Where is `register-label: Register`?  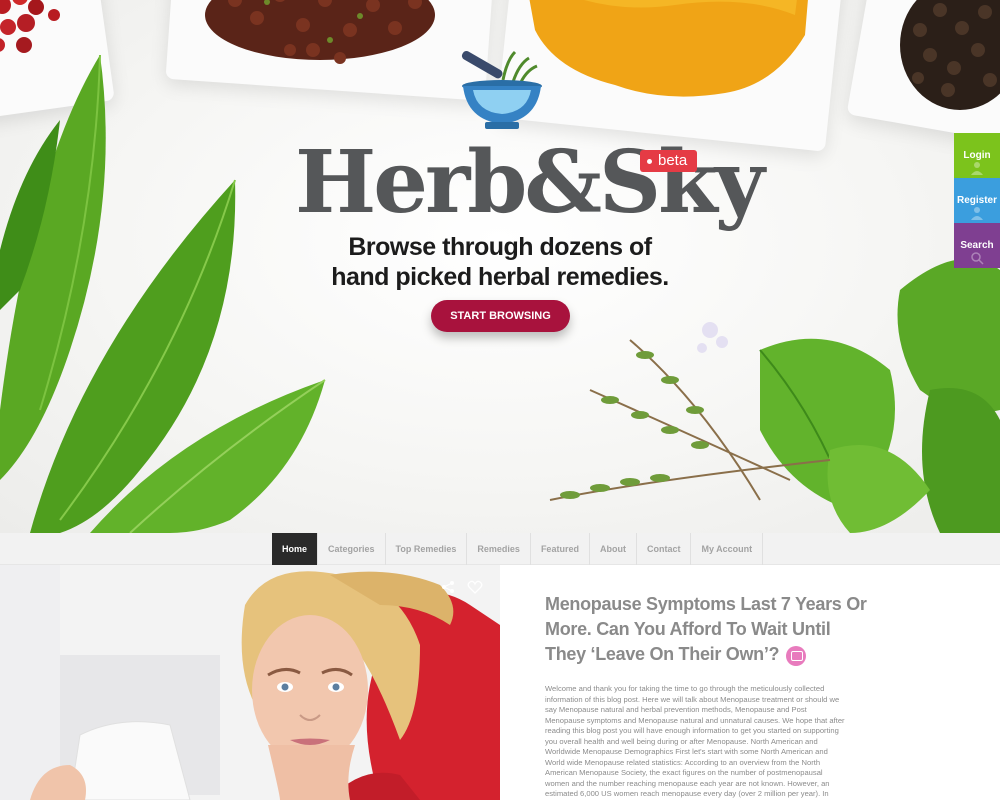 register-label: Register is located at coordinates (976, 200).